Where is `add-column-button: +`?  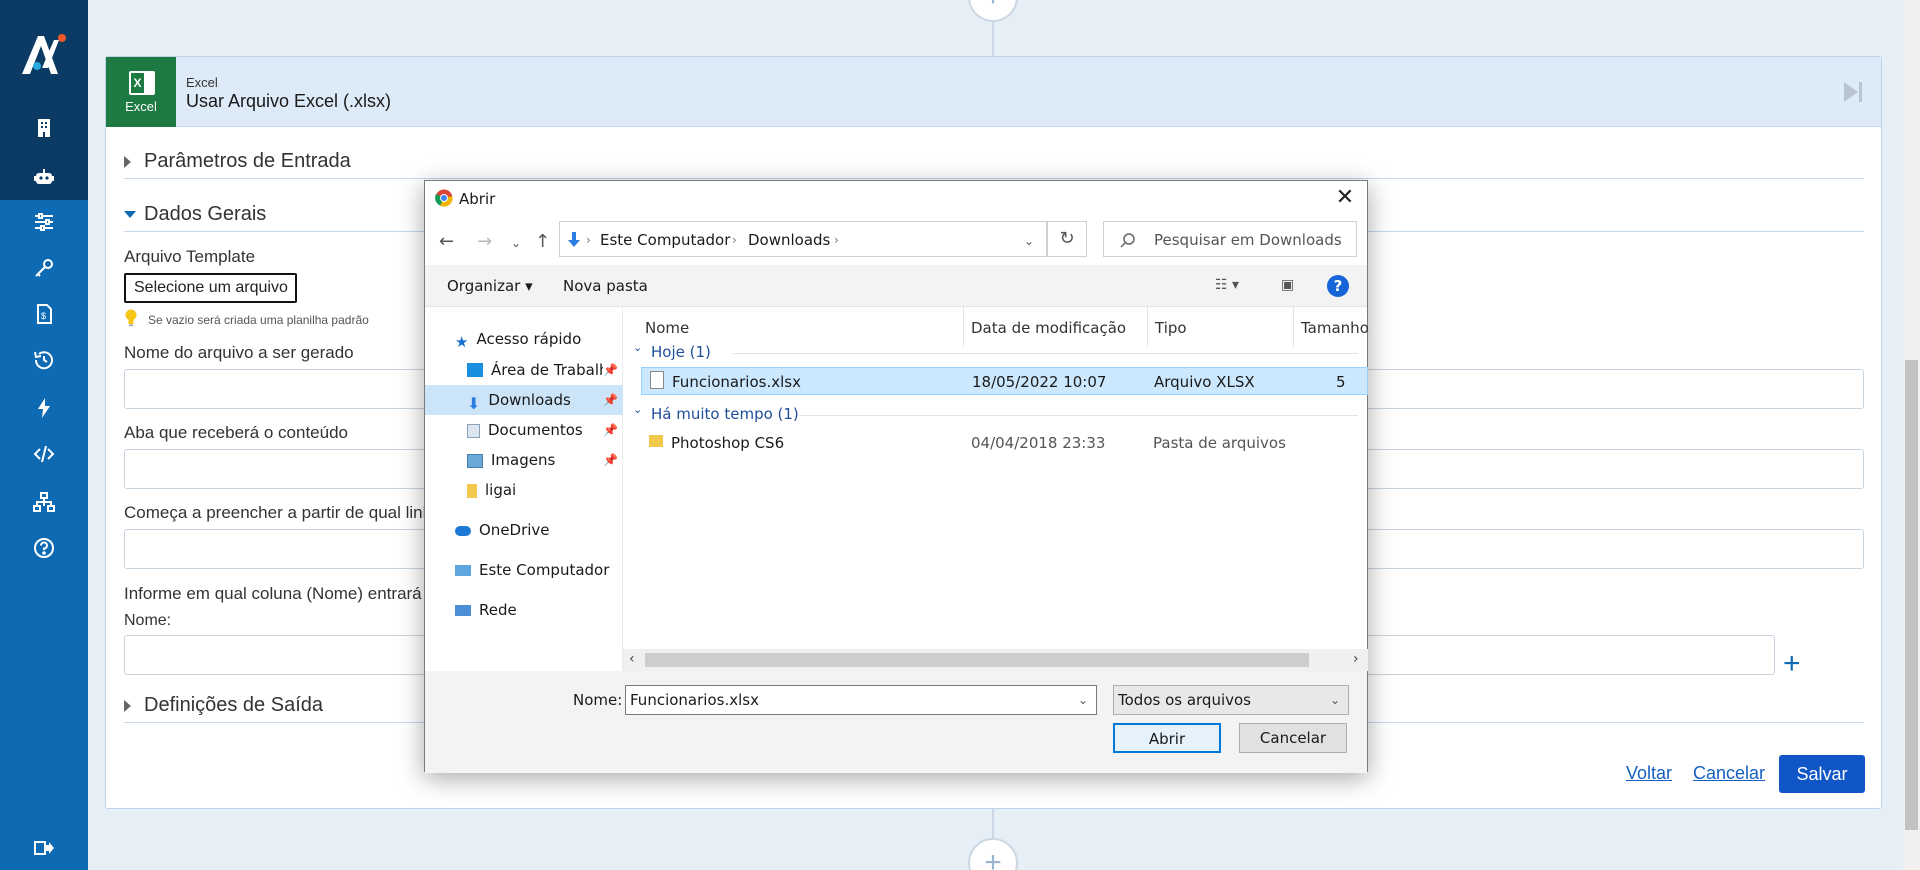 add-column-button: + is located at coordinates (1792, 664).